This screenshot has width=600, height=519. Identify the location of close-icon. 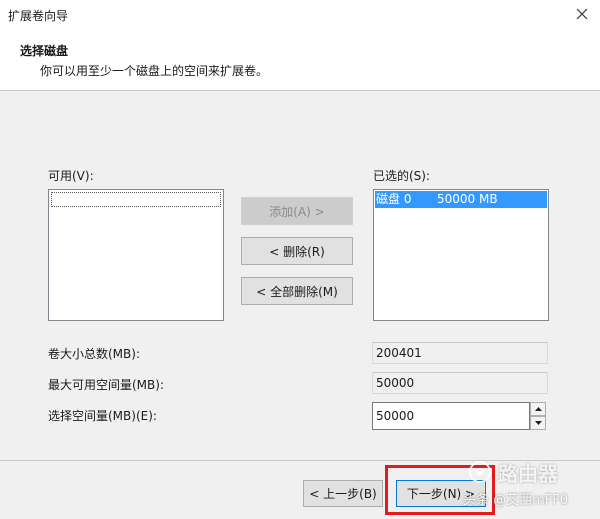
(582, 14).